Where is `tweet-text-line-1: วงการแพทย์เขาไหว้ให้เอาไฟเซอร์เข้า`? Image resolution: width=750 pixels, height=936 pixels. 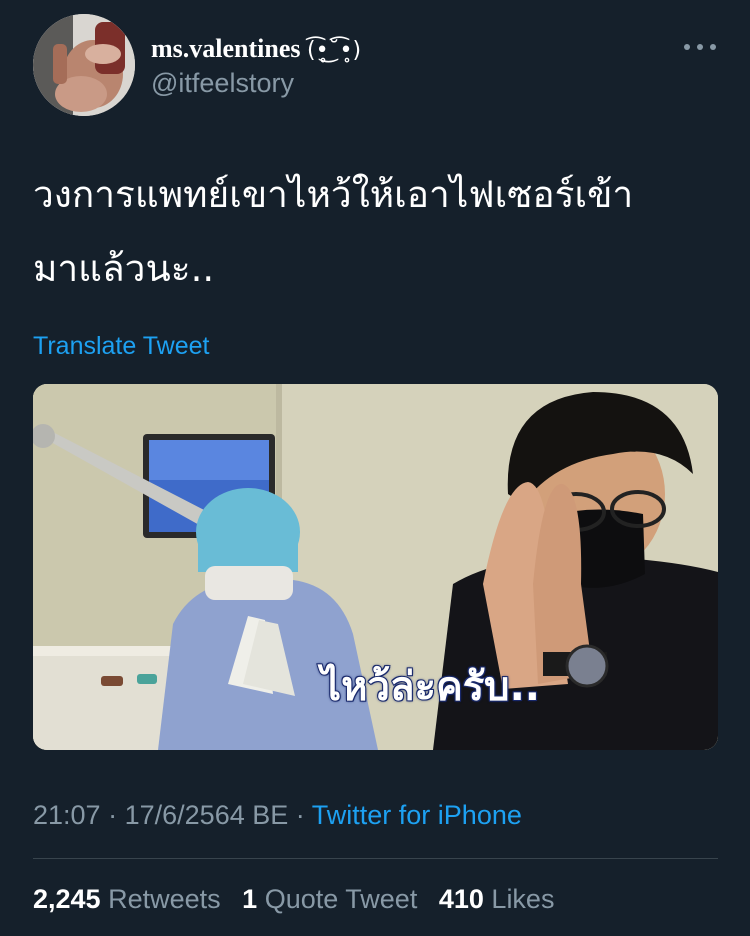
tweet-text-line-1: วงการแพทย์เขาไหว้ให้เอาไฟเซอร์เข้า is located at coordinates (333, 194).